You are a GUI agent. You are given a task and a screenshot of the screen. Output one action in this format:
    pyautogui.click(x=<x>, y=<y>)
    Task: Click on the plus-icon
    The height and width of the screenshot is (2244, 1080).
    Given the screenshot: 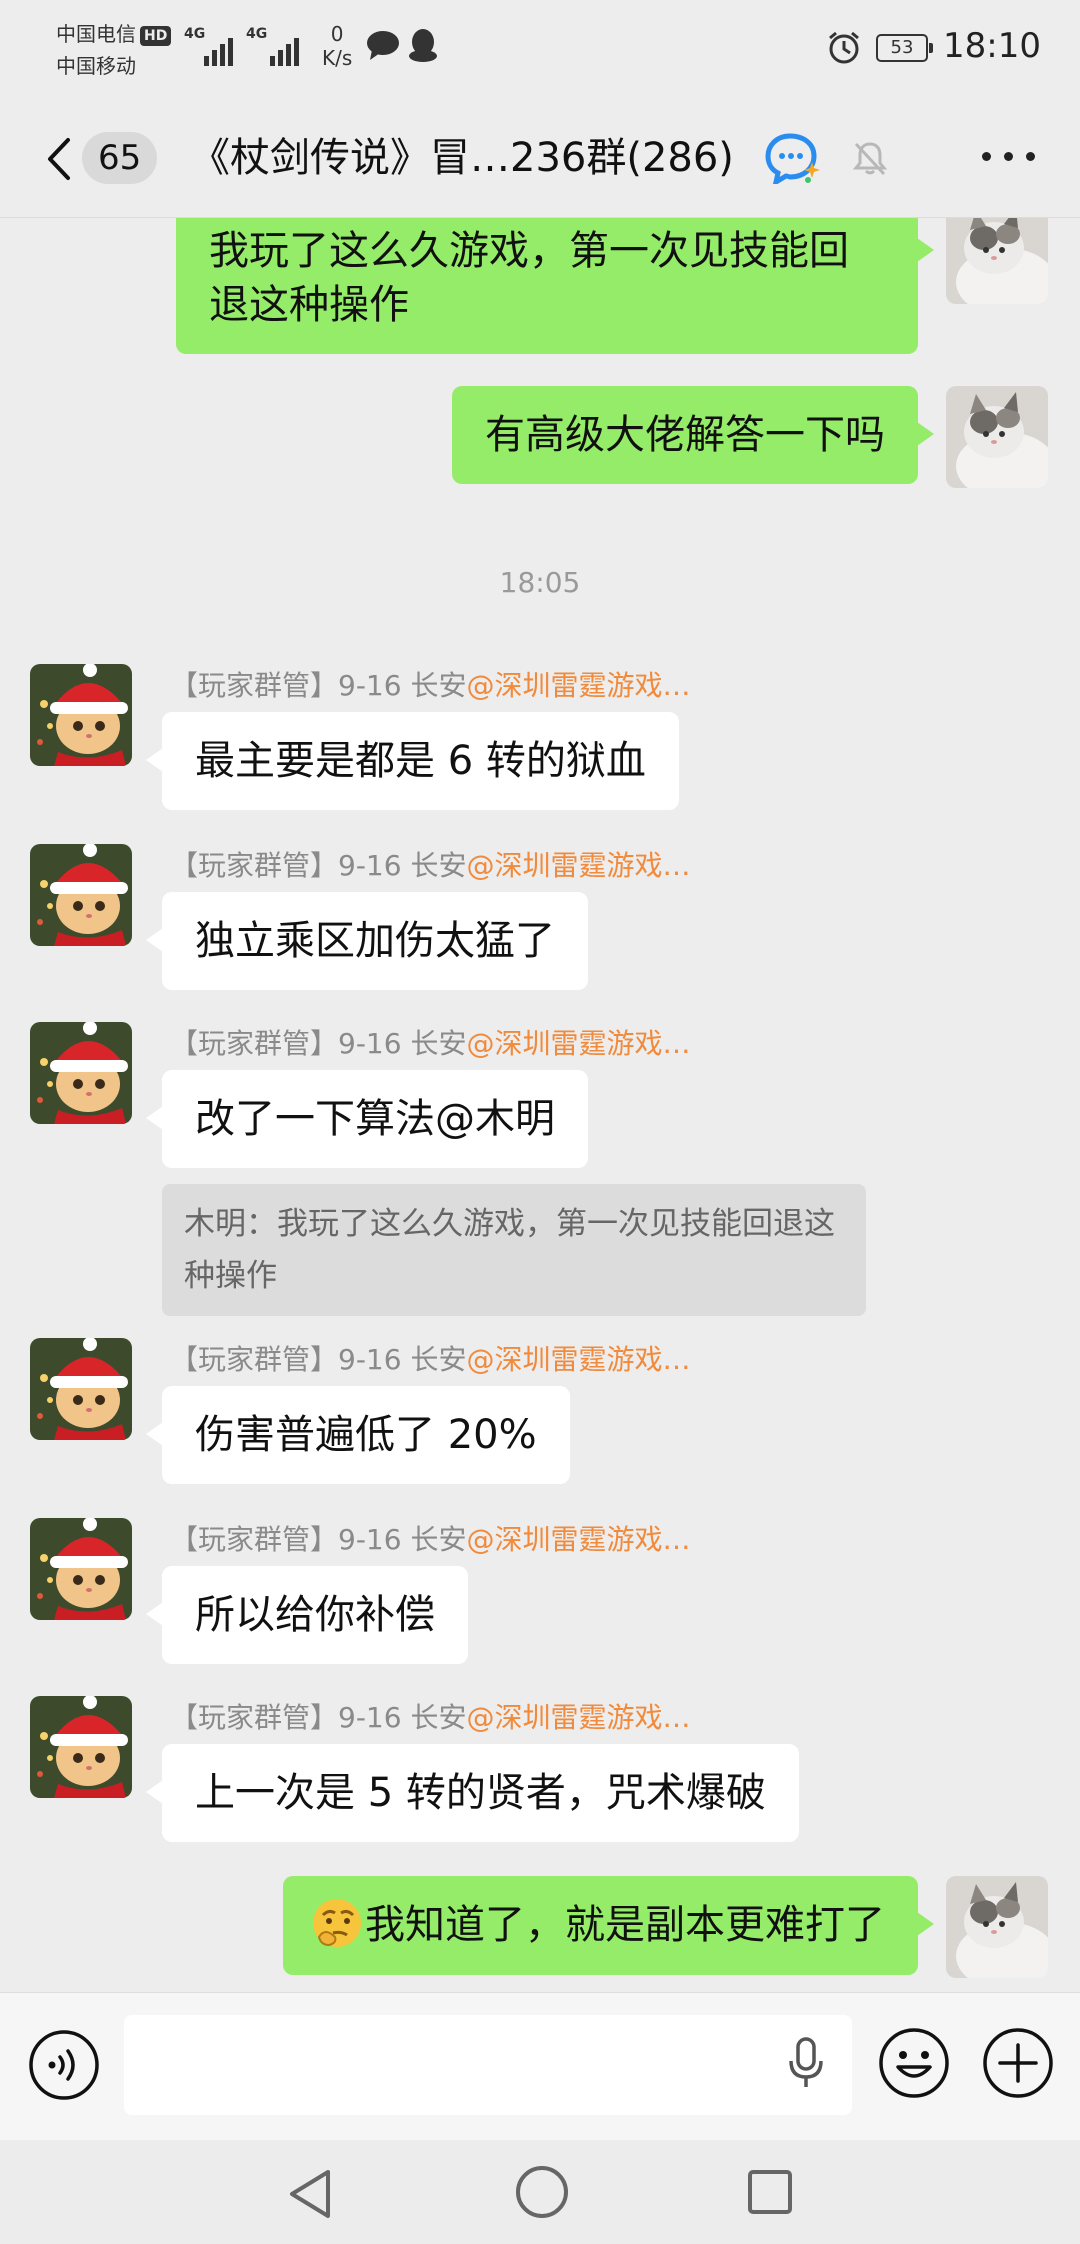 What is the action you would take?
    pyautogui.click(x=1018, y=2065)
    